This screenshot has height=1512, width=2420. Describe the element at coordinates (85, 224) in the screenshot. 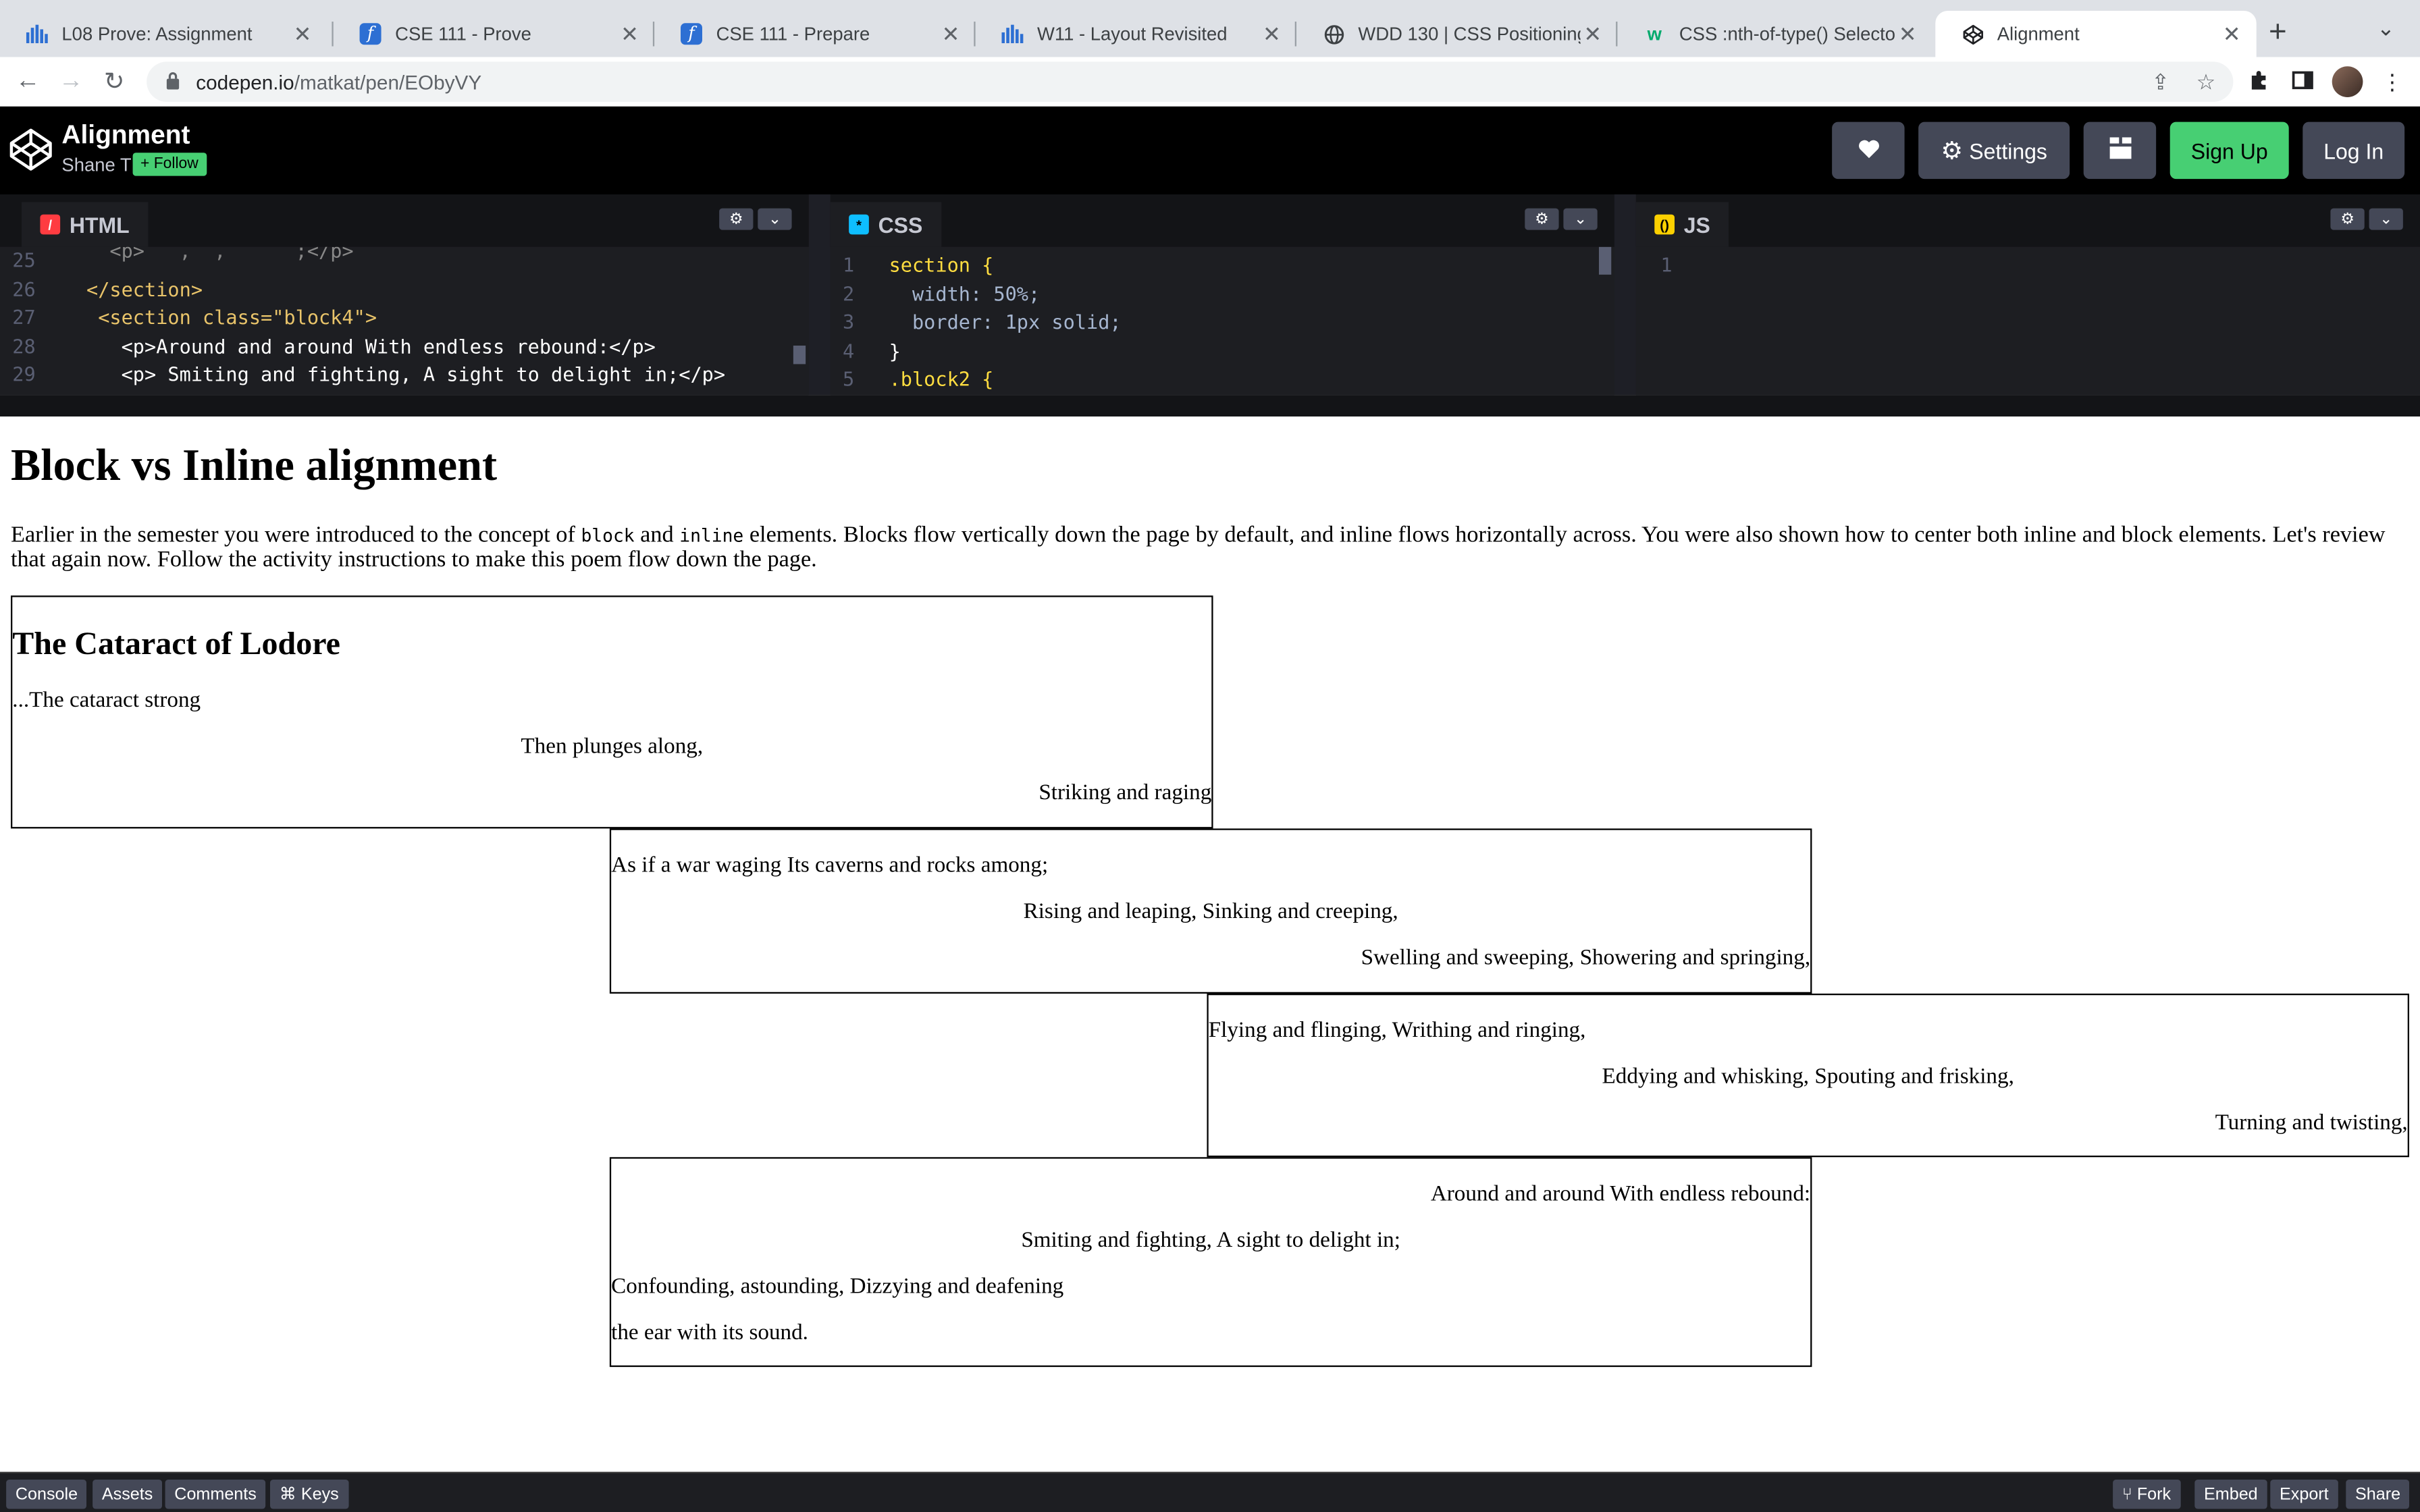

I see `tab-html: / HTML` at that location.